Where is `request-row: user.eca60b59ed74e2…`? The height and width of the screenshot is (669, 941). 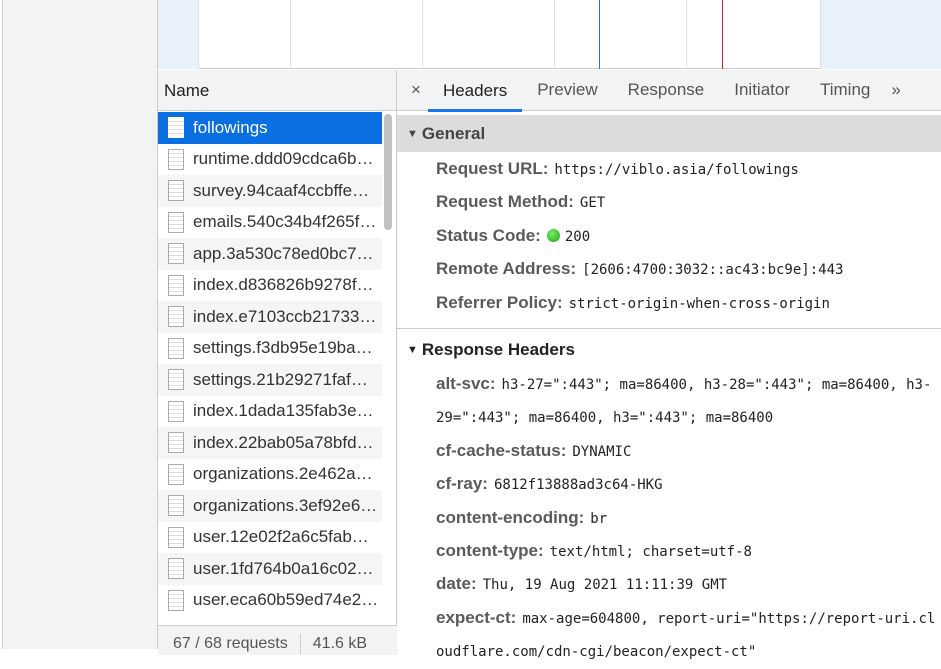 request-row: user.eca60b59ed74e2… is located at coordinates (270, 601).